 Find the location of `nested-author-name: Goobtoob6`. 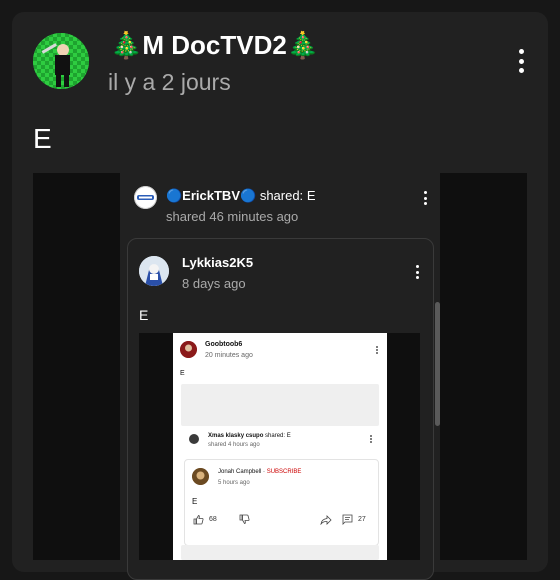

nested-author-name: Goobtoob6 is located at coordinates (224, 344).